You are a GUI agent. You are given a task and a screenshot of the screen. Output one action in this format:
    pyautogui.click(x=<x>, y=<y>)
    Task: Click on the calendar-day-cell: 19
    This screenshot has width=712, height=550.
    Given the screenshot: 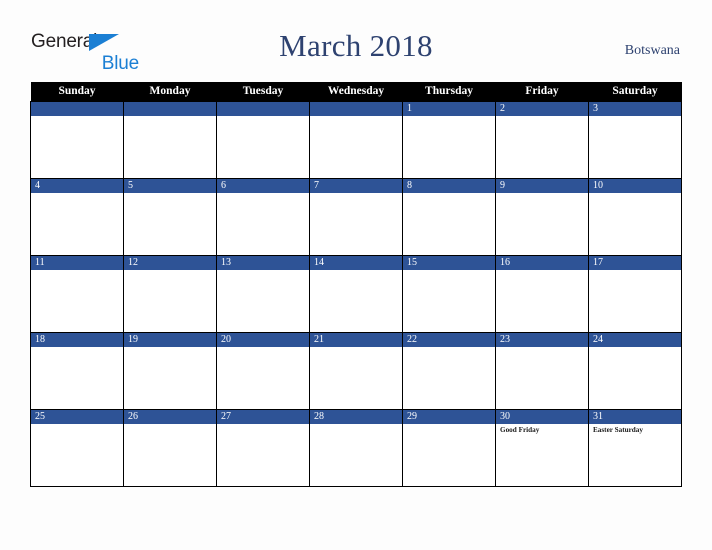 What is the action you would take?
    pyautogui.click(x=170, y=370)
    